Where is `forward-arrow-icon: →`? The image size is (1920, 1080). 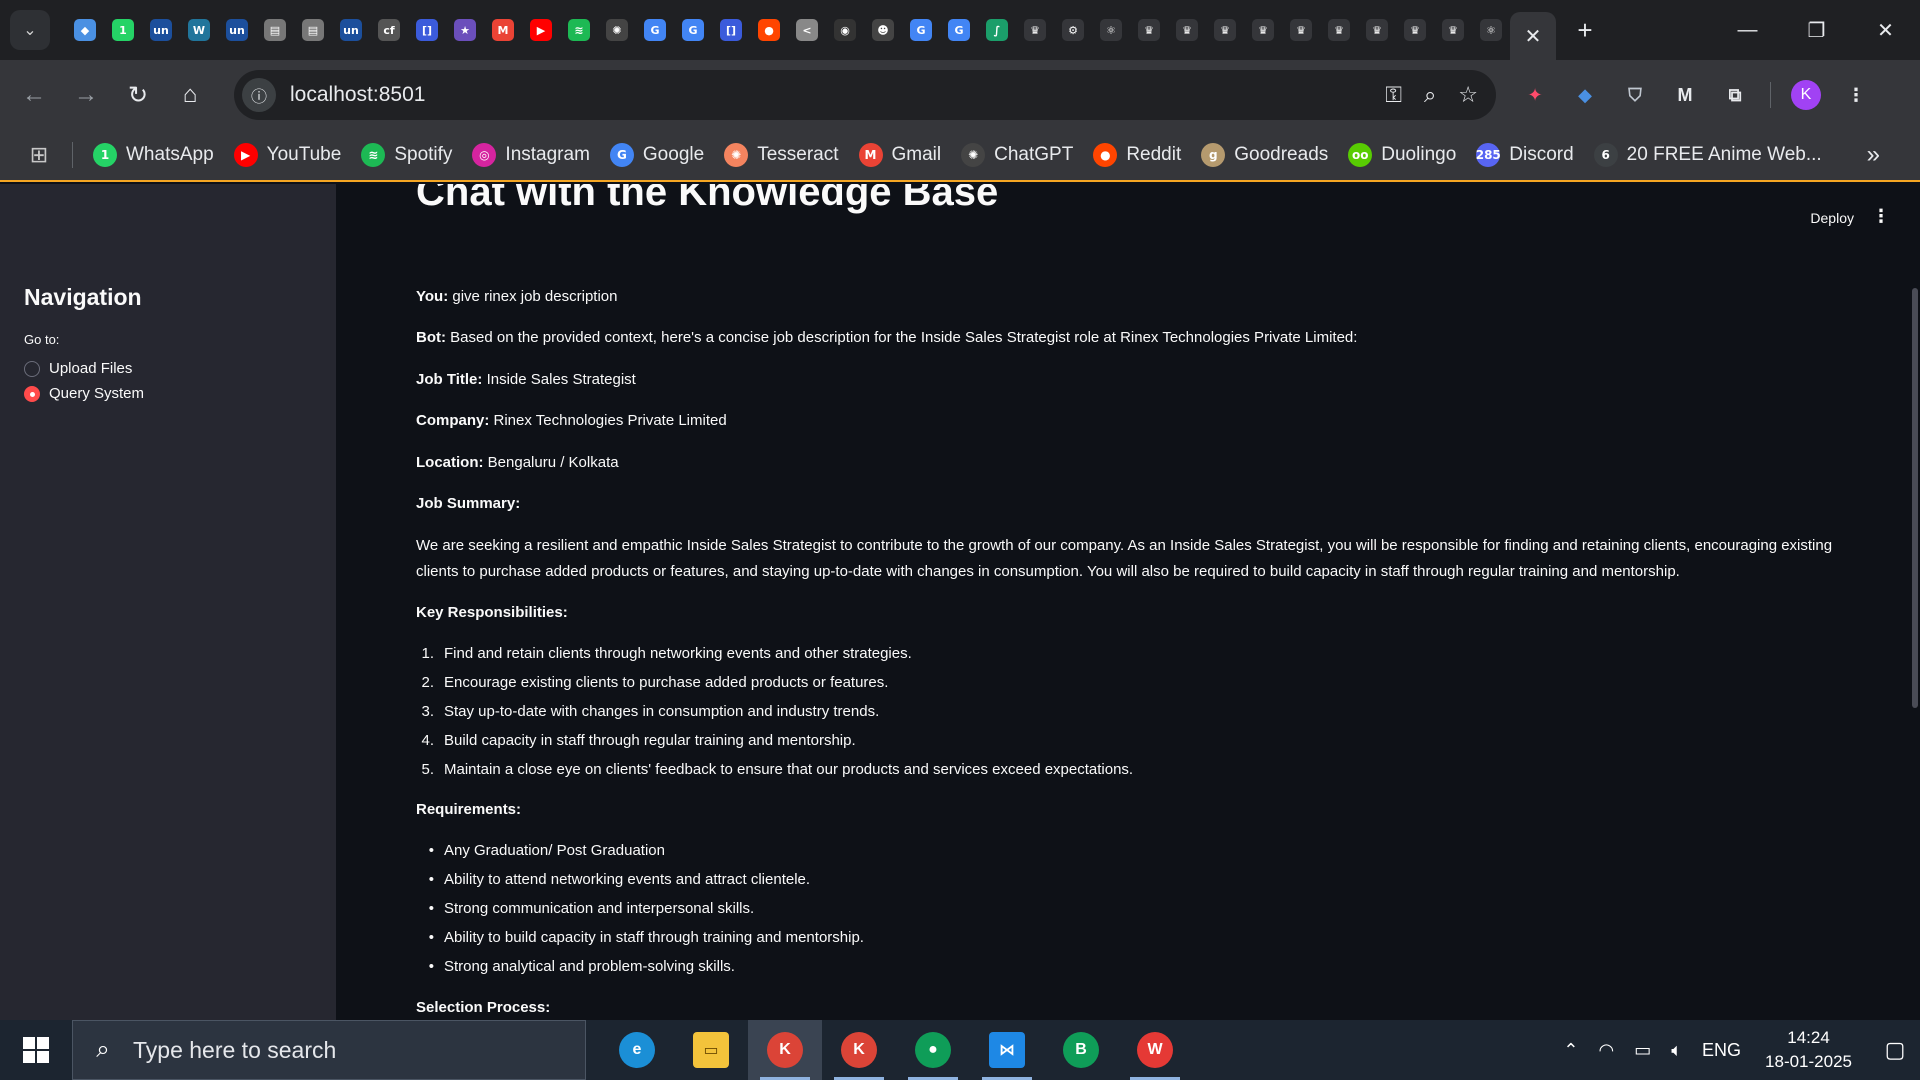 forward-arrow-icon: → is located at coordinates (86, 95).